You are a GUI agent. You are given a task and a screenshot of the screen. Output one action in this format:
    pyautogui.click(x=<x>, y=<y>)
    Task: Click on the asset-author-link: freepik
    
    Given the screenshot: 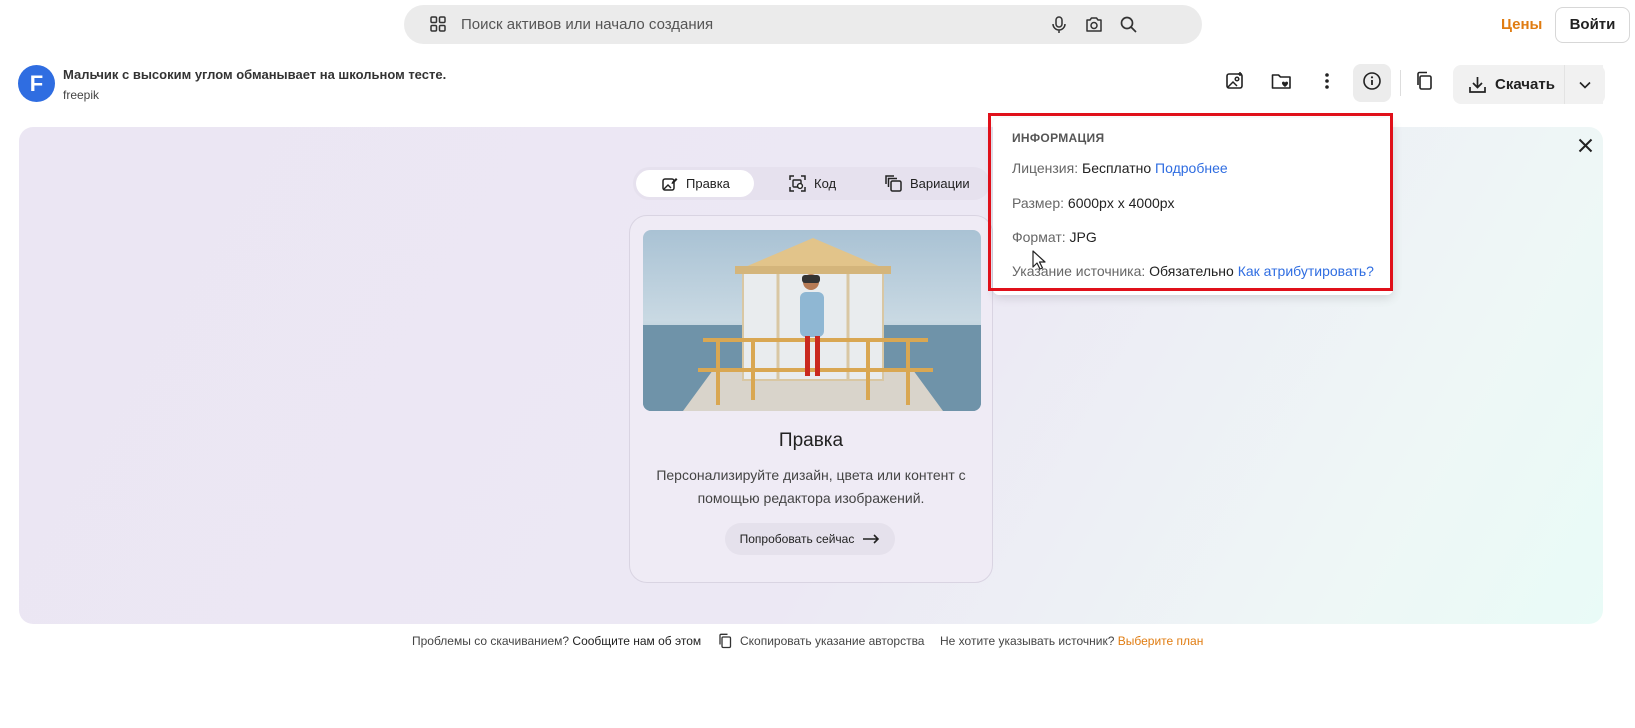 What is the action you would take?
    pyautogui.click(x=81, y=95)
    